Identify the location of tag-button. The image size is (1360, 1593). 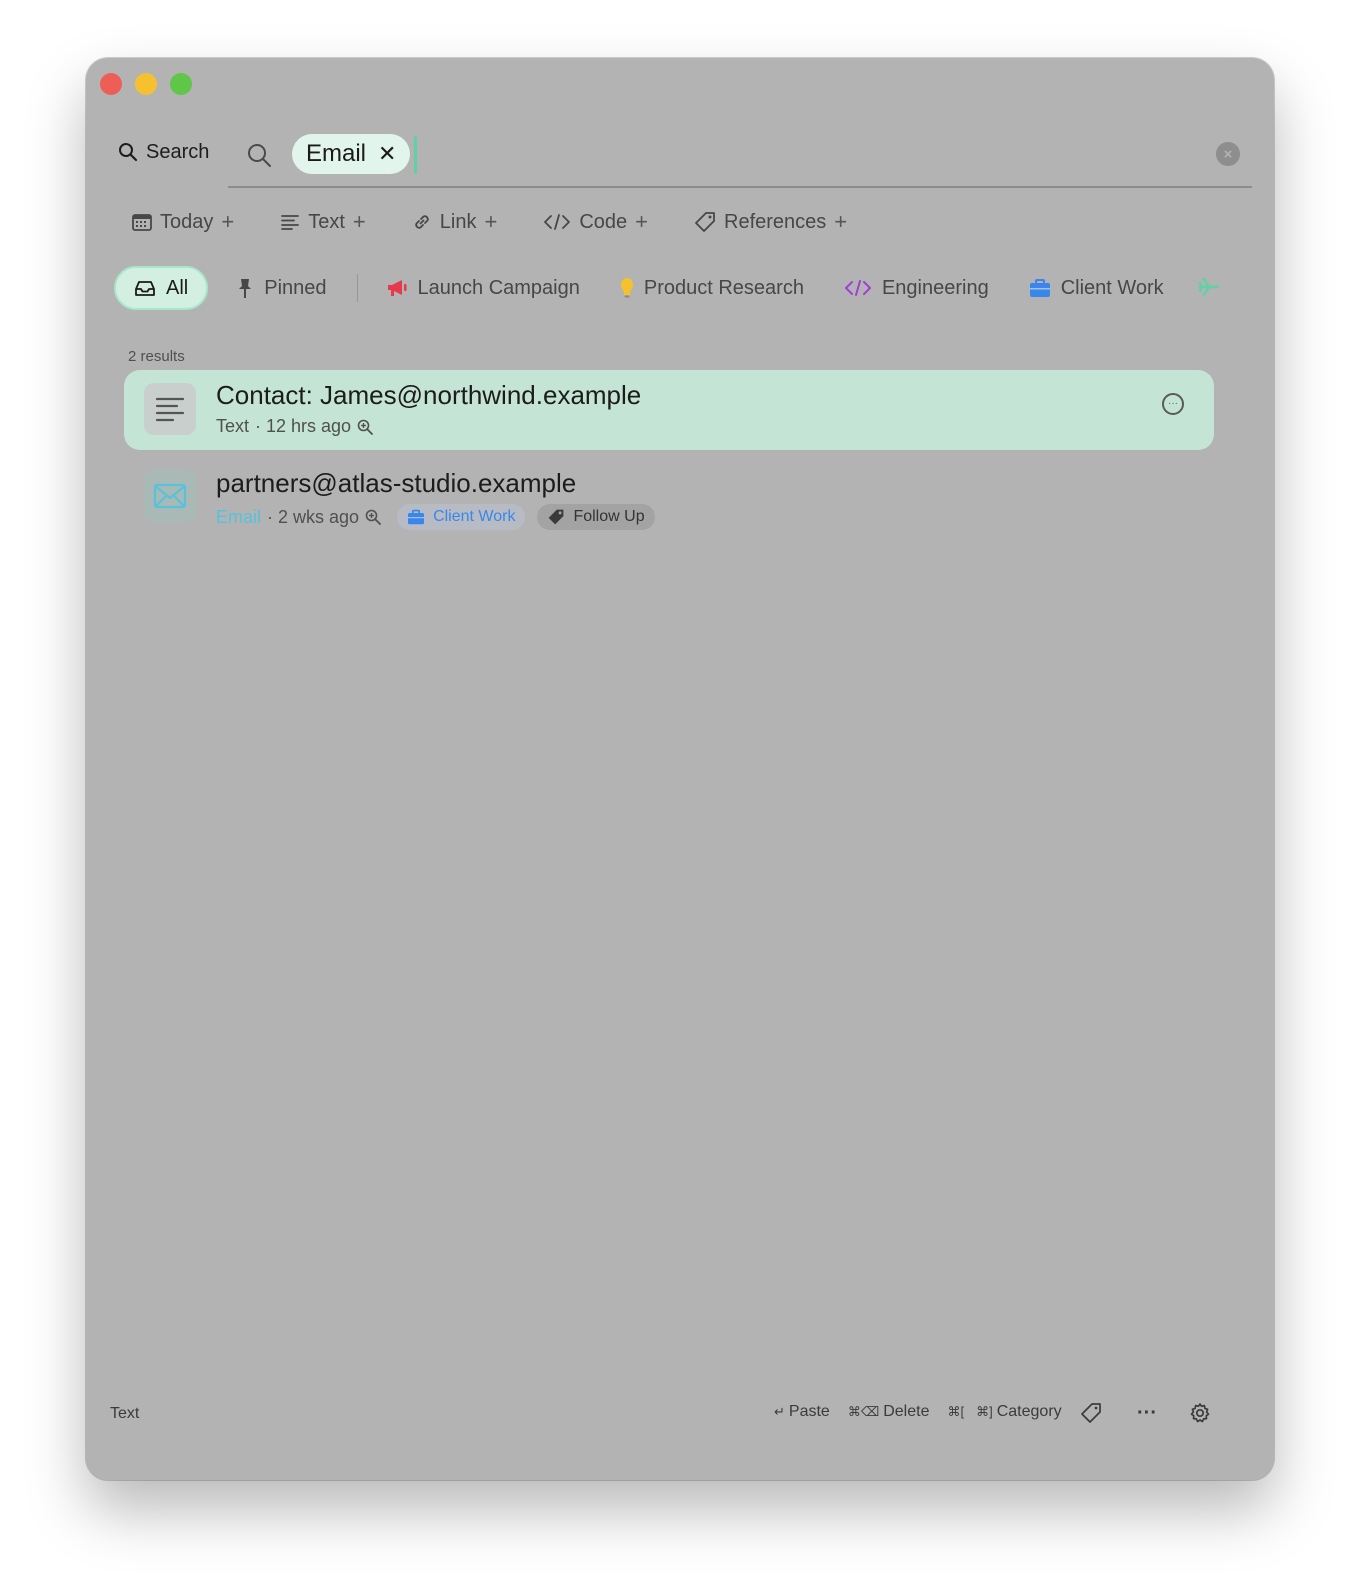
(1091, 1413).